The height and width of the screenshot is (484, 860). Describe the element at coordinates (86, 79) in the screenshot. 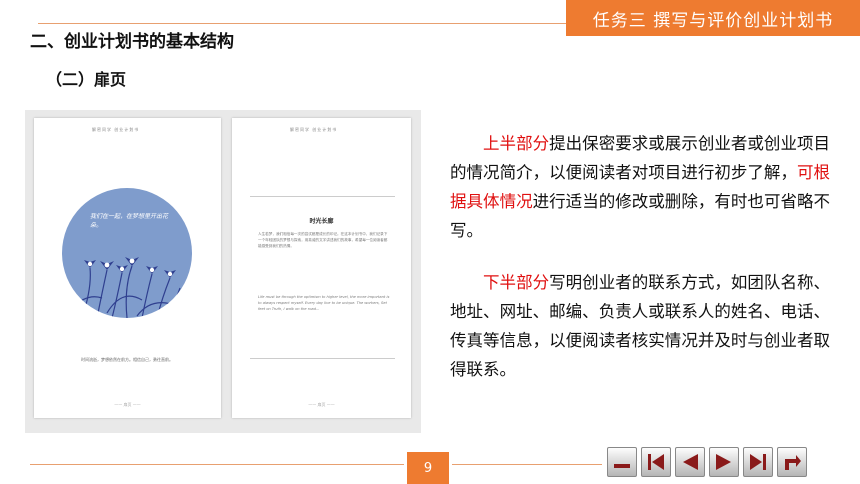

I see `subsection-title: （二）扉页` at that location.